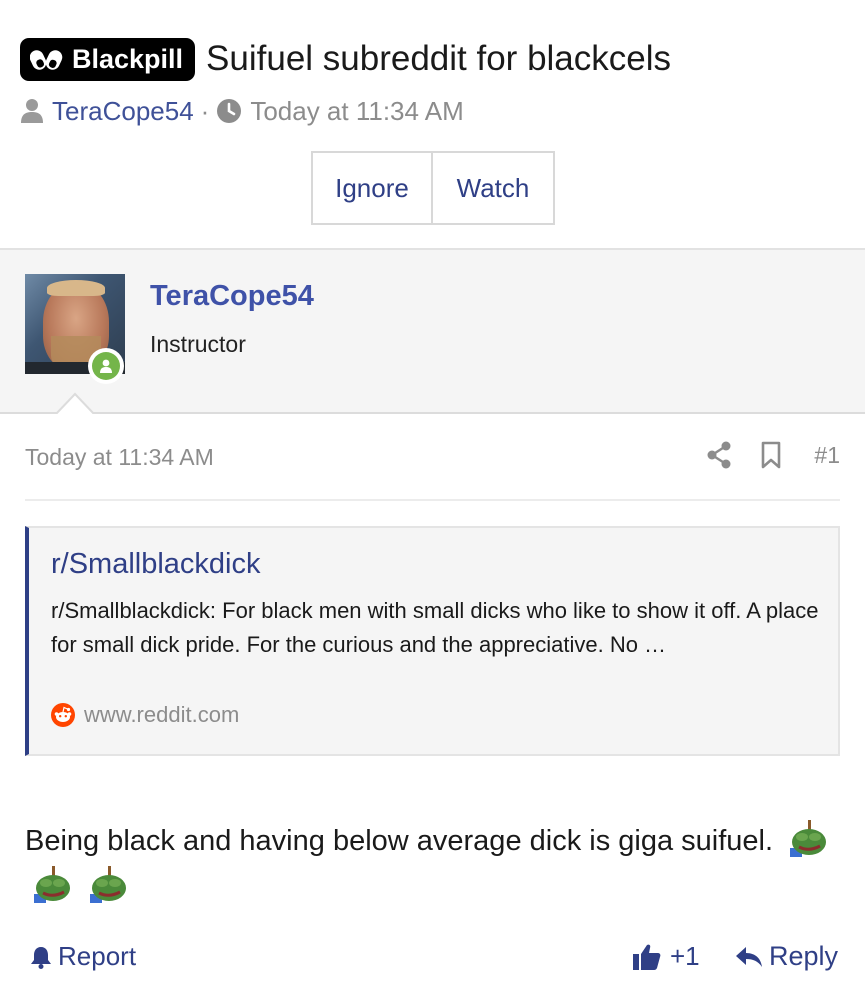 Image resolution: width=865 pixels, height=1000 pixels. I want to click on post-username: TeraCope54, so click(232, 296).